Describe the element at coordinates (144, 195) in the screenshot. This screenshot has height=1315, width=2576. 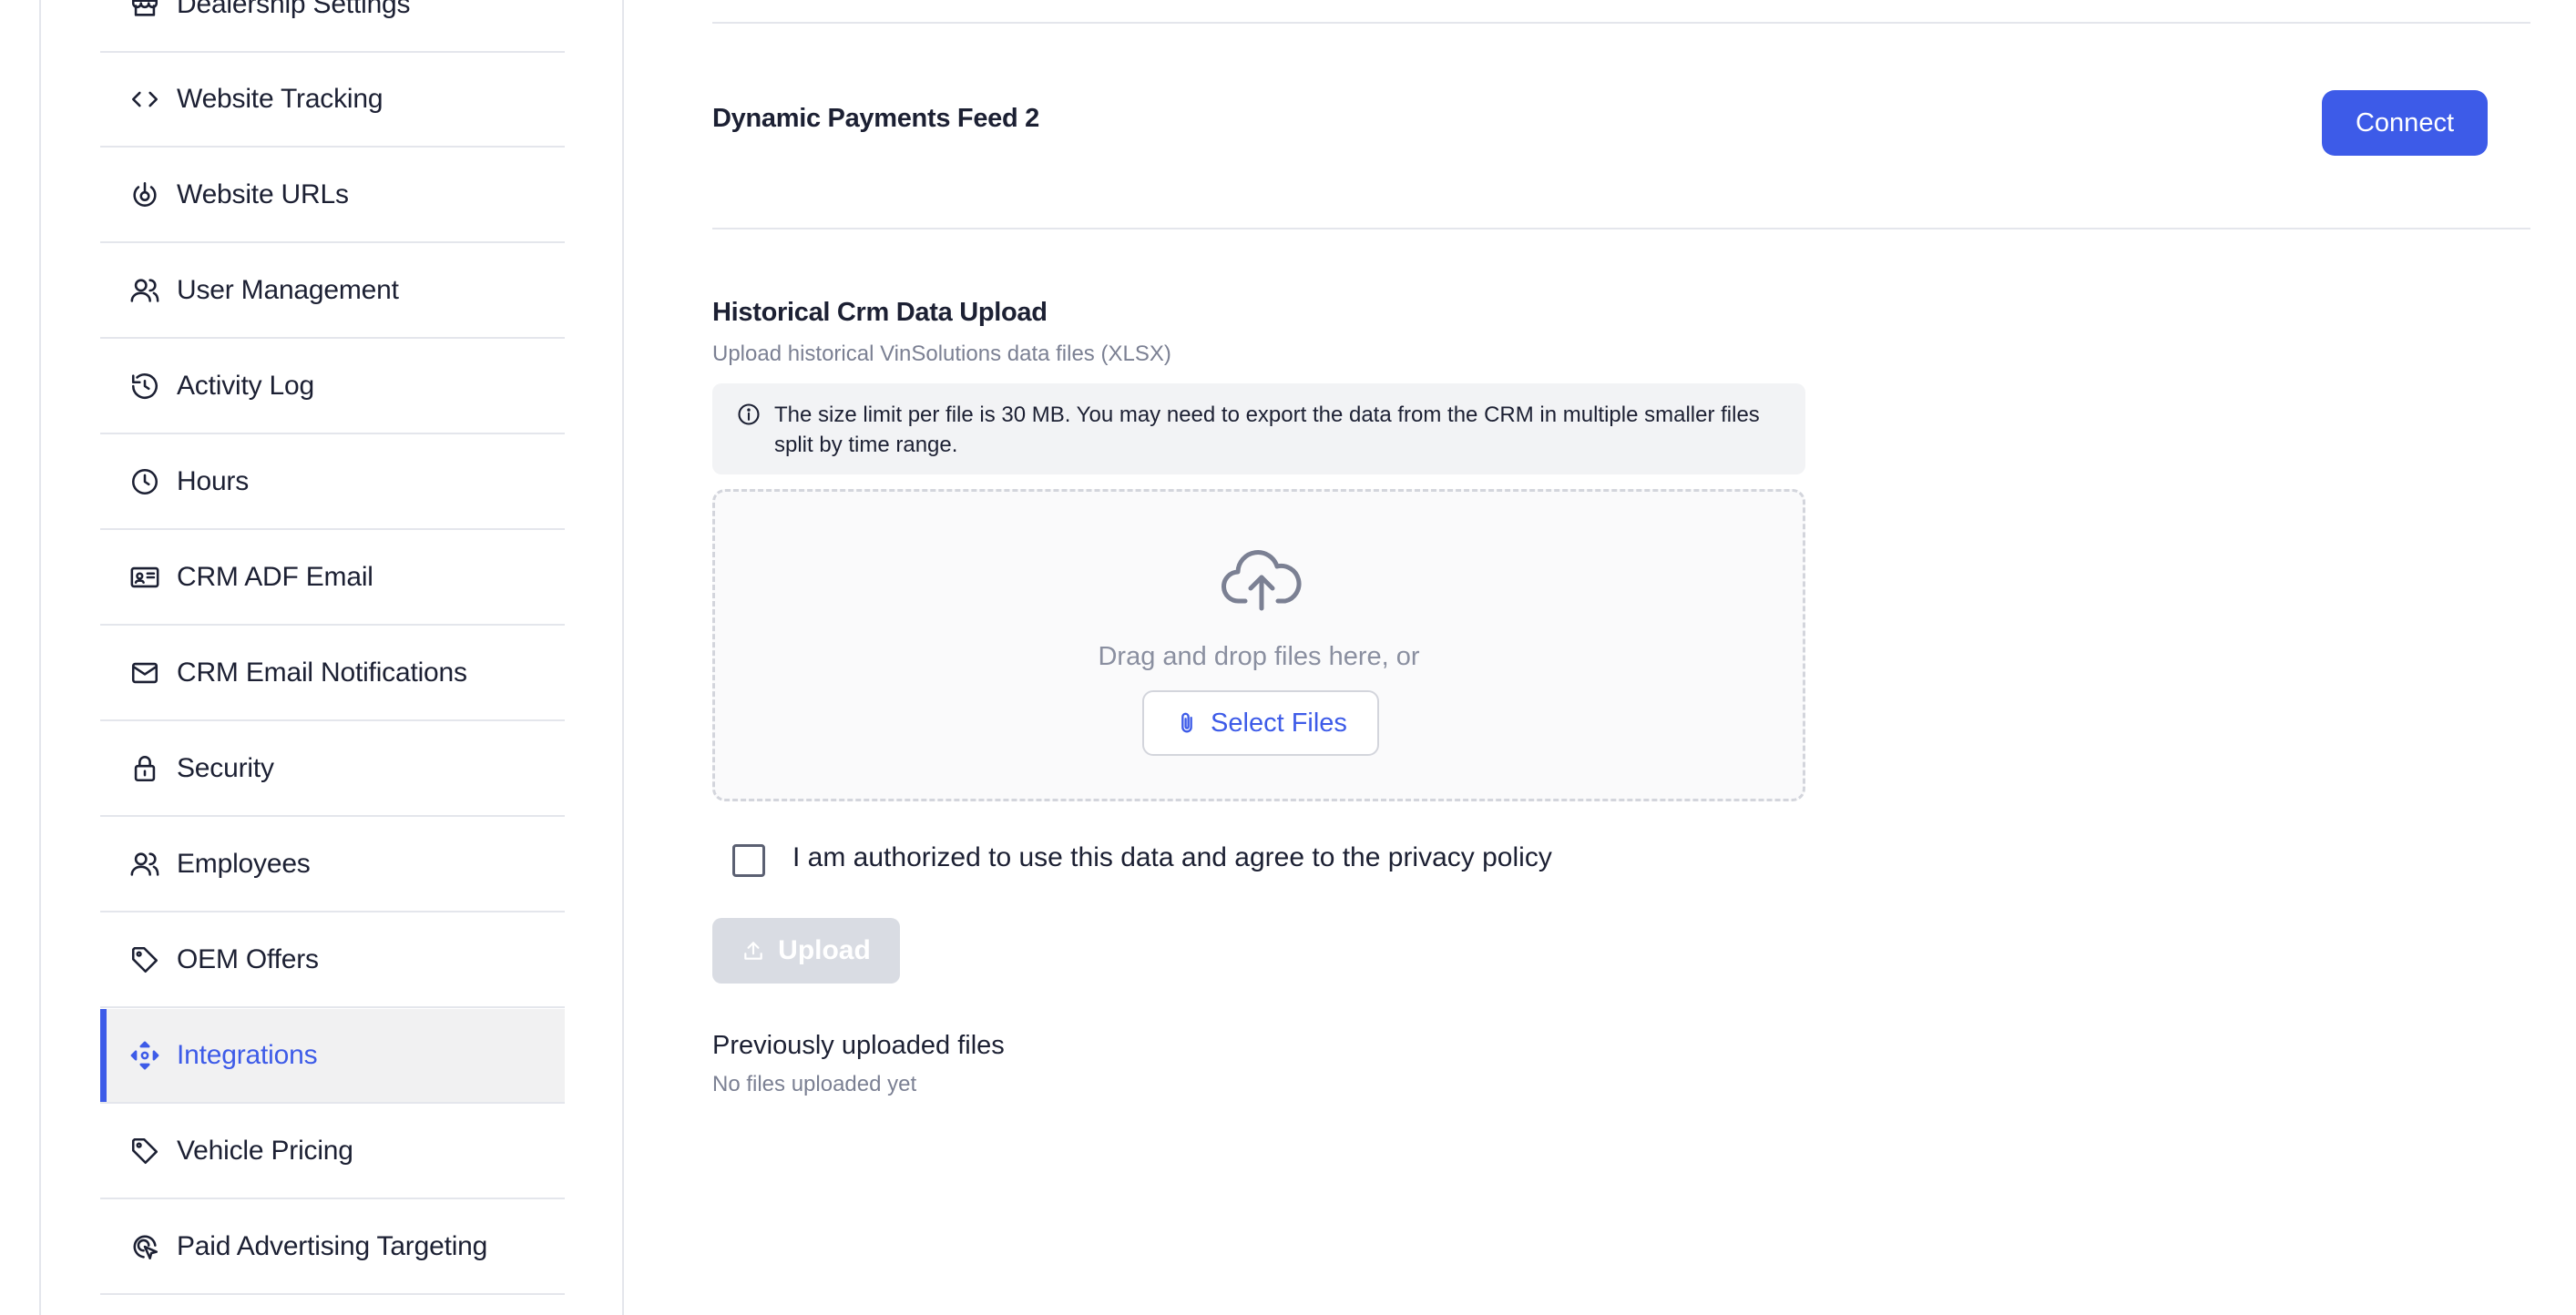
I see `power-pointer-icon` at that location.